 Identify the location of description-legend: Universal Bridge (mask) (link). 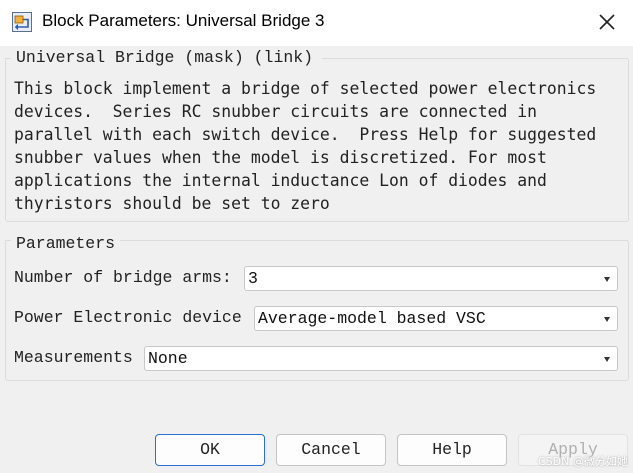
(165, 57).